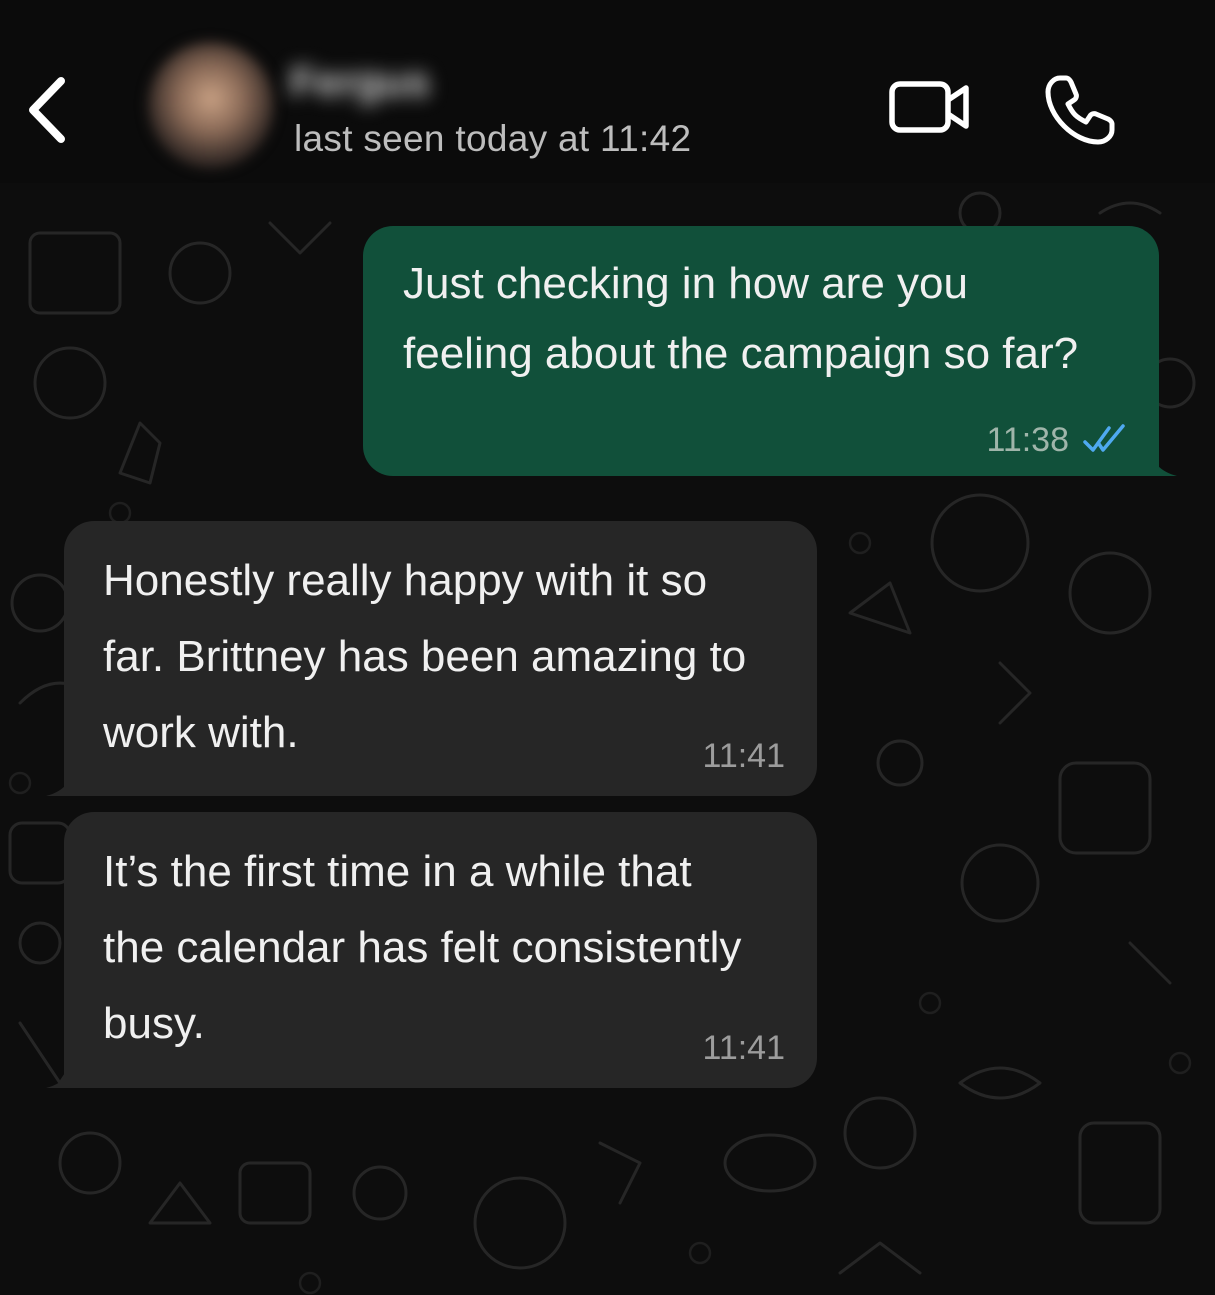 This screenshot has height=1295, width=1215. I want to click on last-seen-status: last seen today at 11:42, so click(493, 138).